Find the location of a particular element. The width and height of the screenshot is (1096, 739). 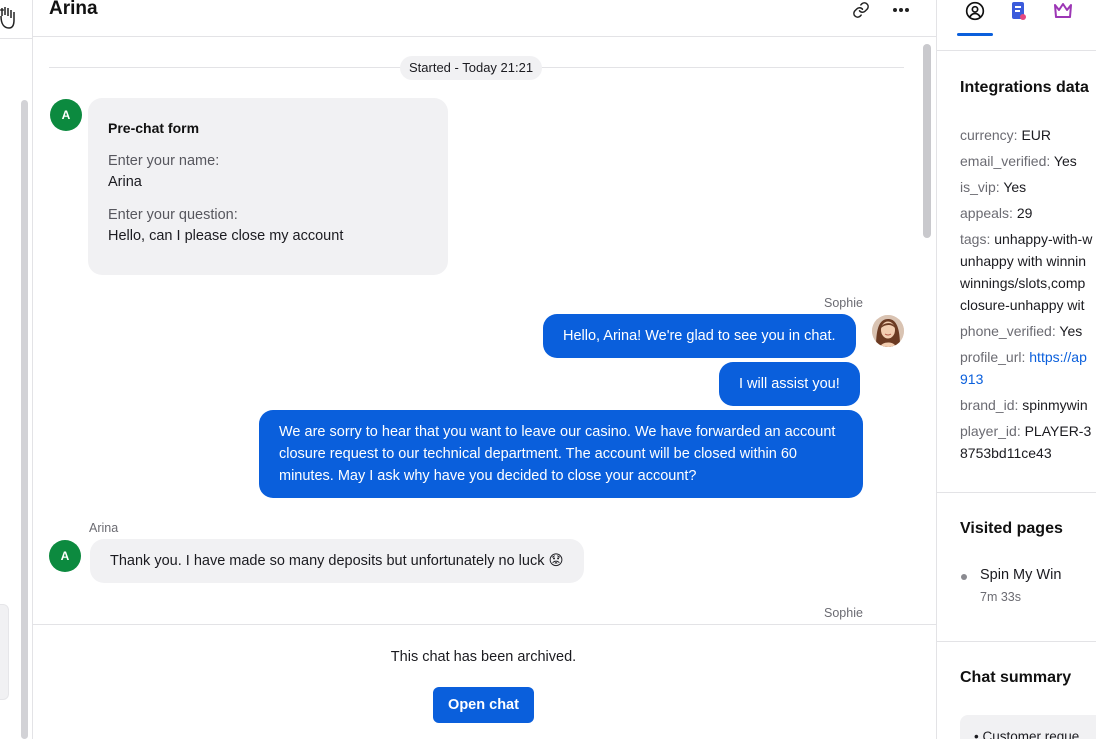

prechat-name-label: Enter your name: is located at coordinates (164, 161).